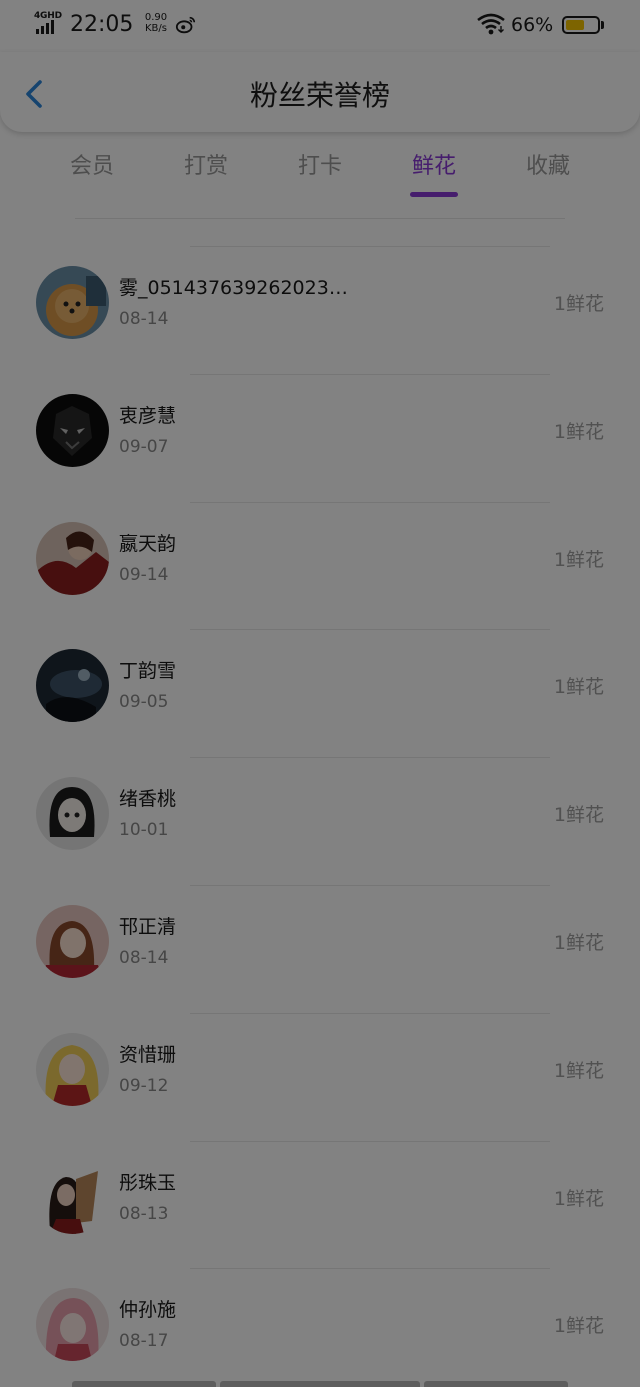  What do you see at coordinates (320, 1327) in the screenshot?
I see `fan-list-item: 仲孙施 08-17 1鲜花` at bounding box center [320, 1327].